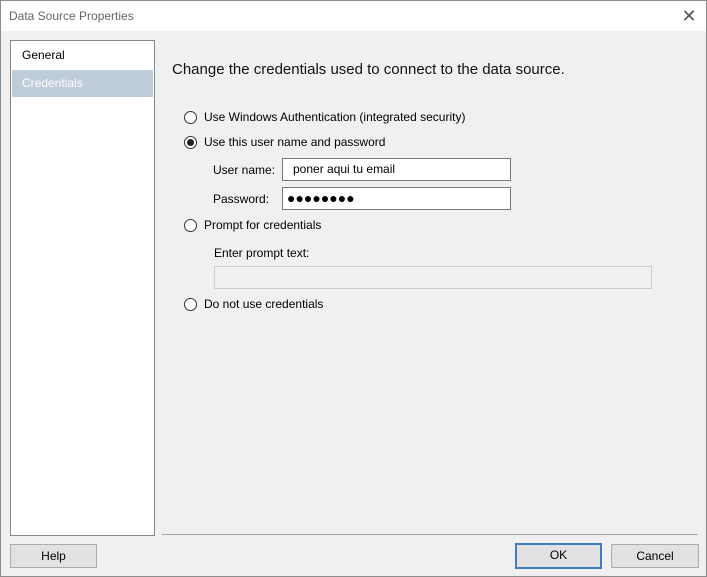  What do you see at coordinates (71, 16) in the screenshot?
I see `window-title: Data Source Properties` at bounding box center [71, 16].